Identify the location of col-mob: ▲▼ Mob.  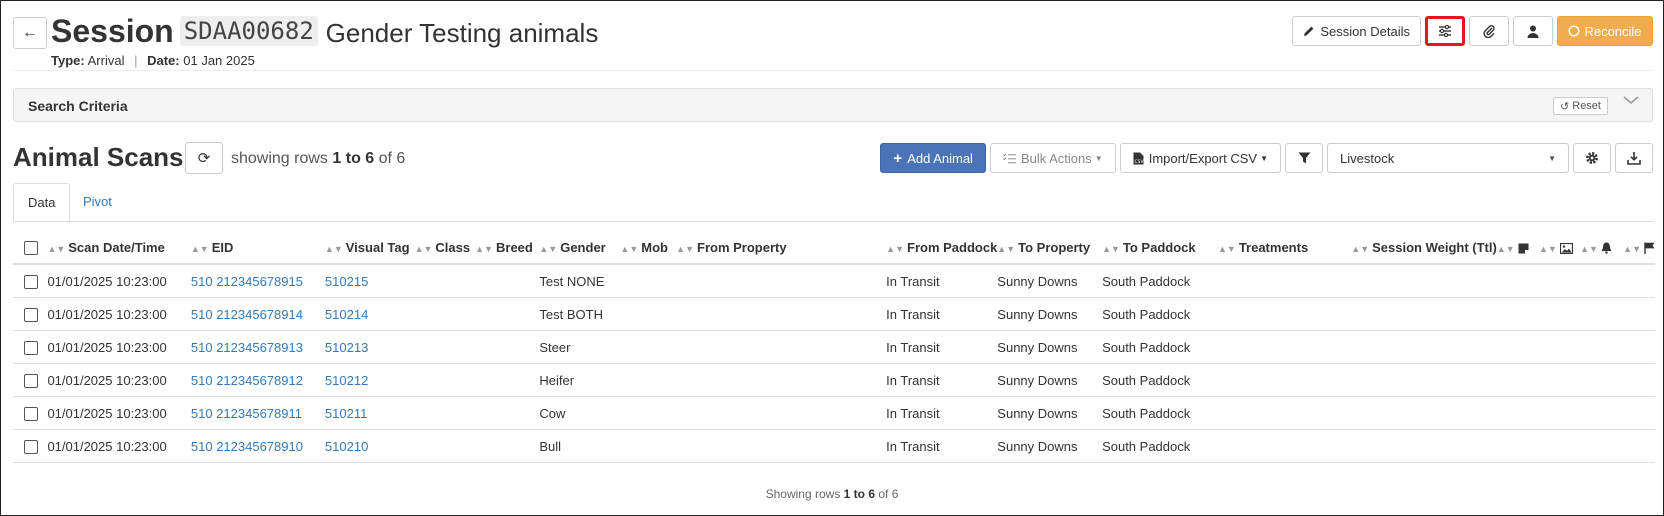
(648, 248).